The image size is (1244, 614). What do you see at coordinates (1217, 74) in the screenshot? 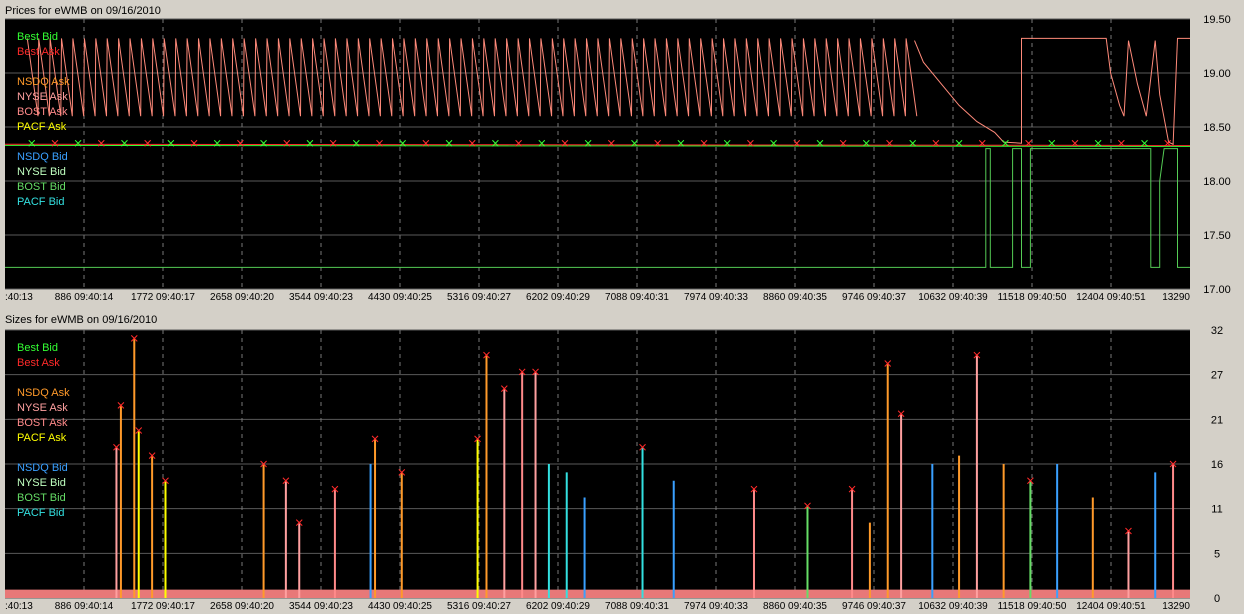
I see `y-tick-label: 19.00` at bounding box center [1217, 74].